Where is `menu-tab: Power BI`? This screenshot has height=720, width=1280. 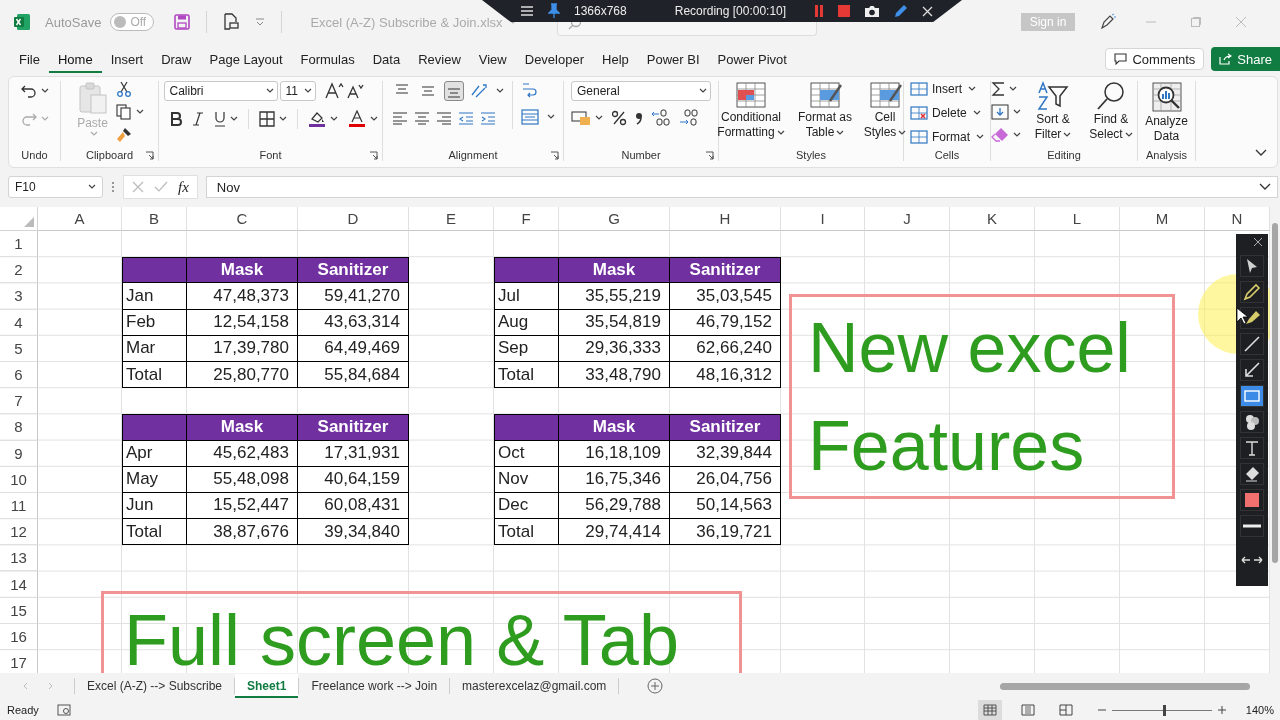
menu-tab: Power BI is located at coordinates (673, 59).